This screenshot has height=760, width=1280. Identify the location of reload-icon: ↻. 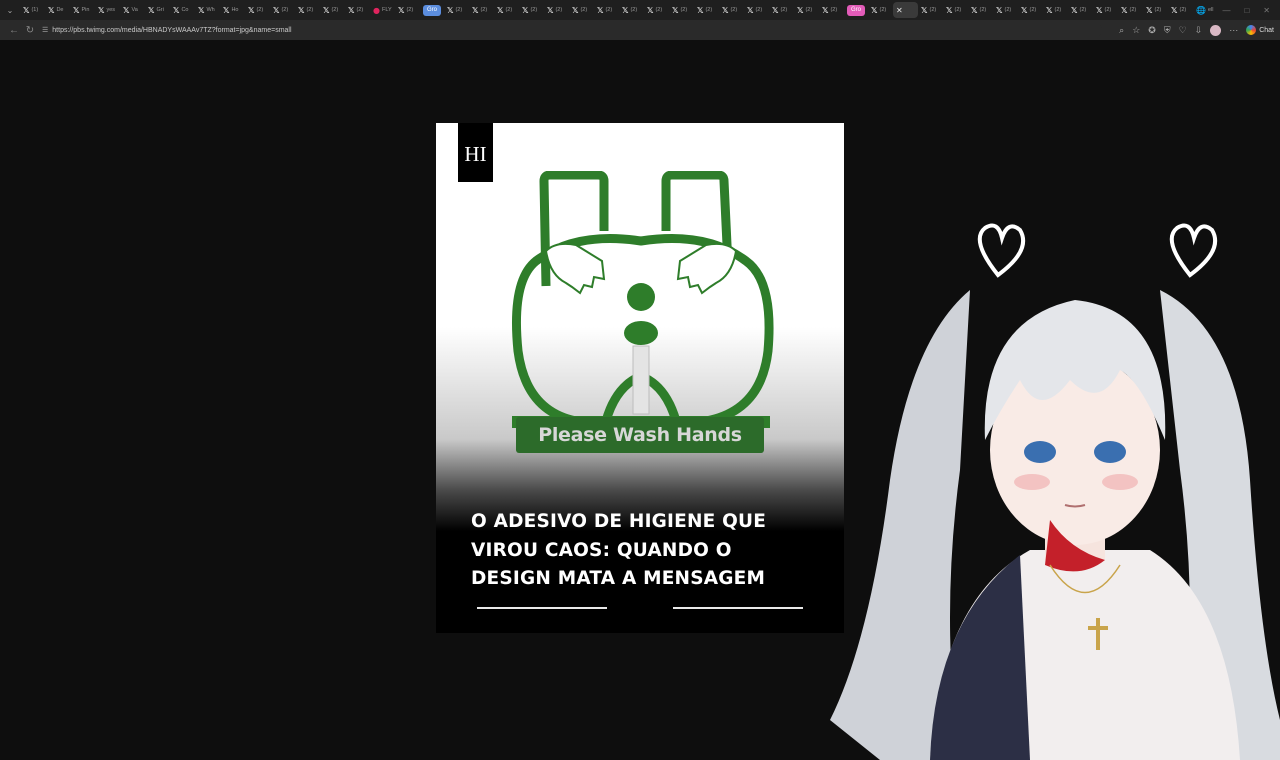
(30, 30).